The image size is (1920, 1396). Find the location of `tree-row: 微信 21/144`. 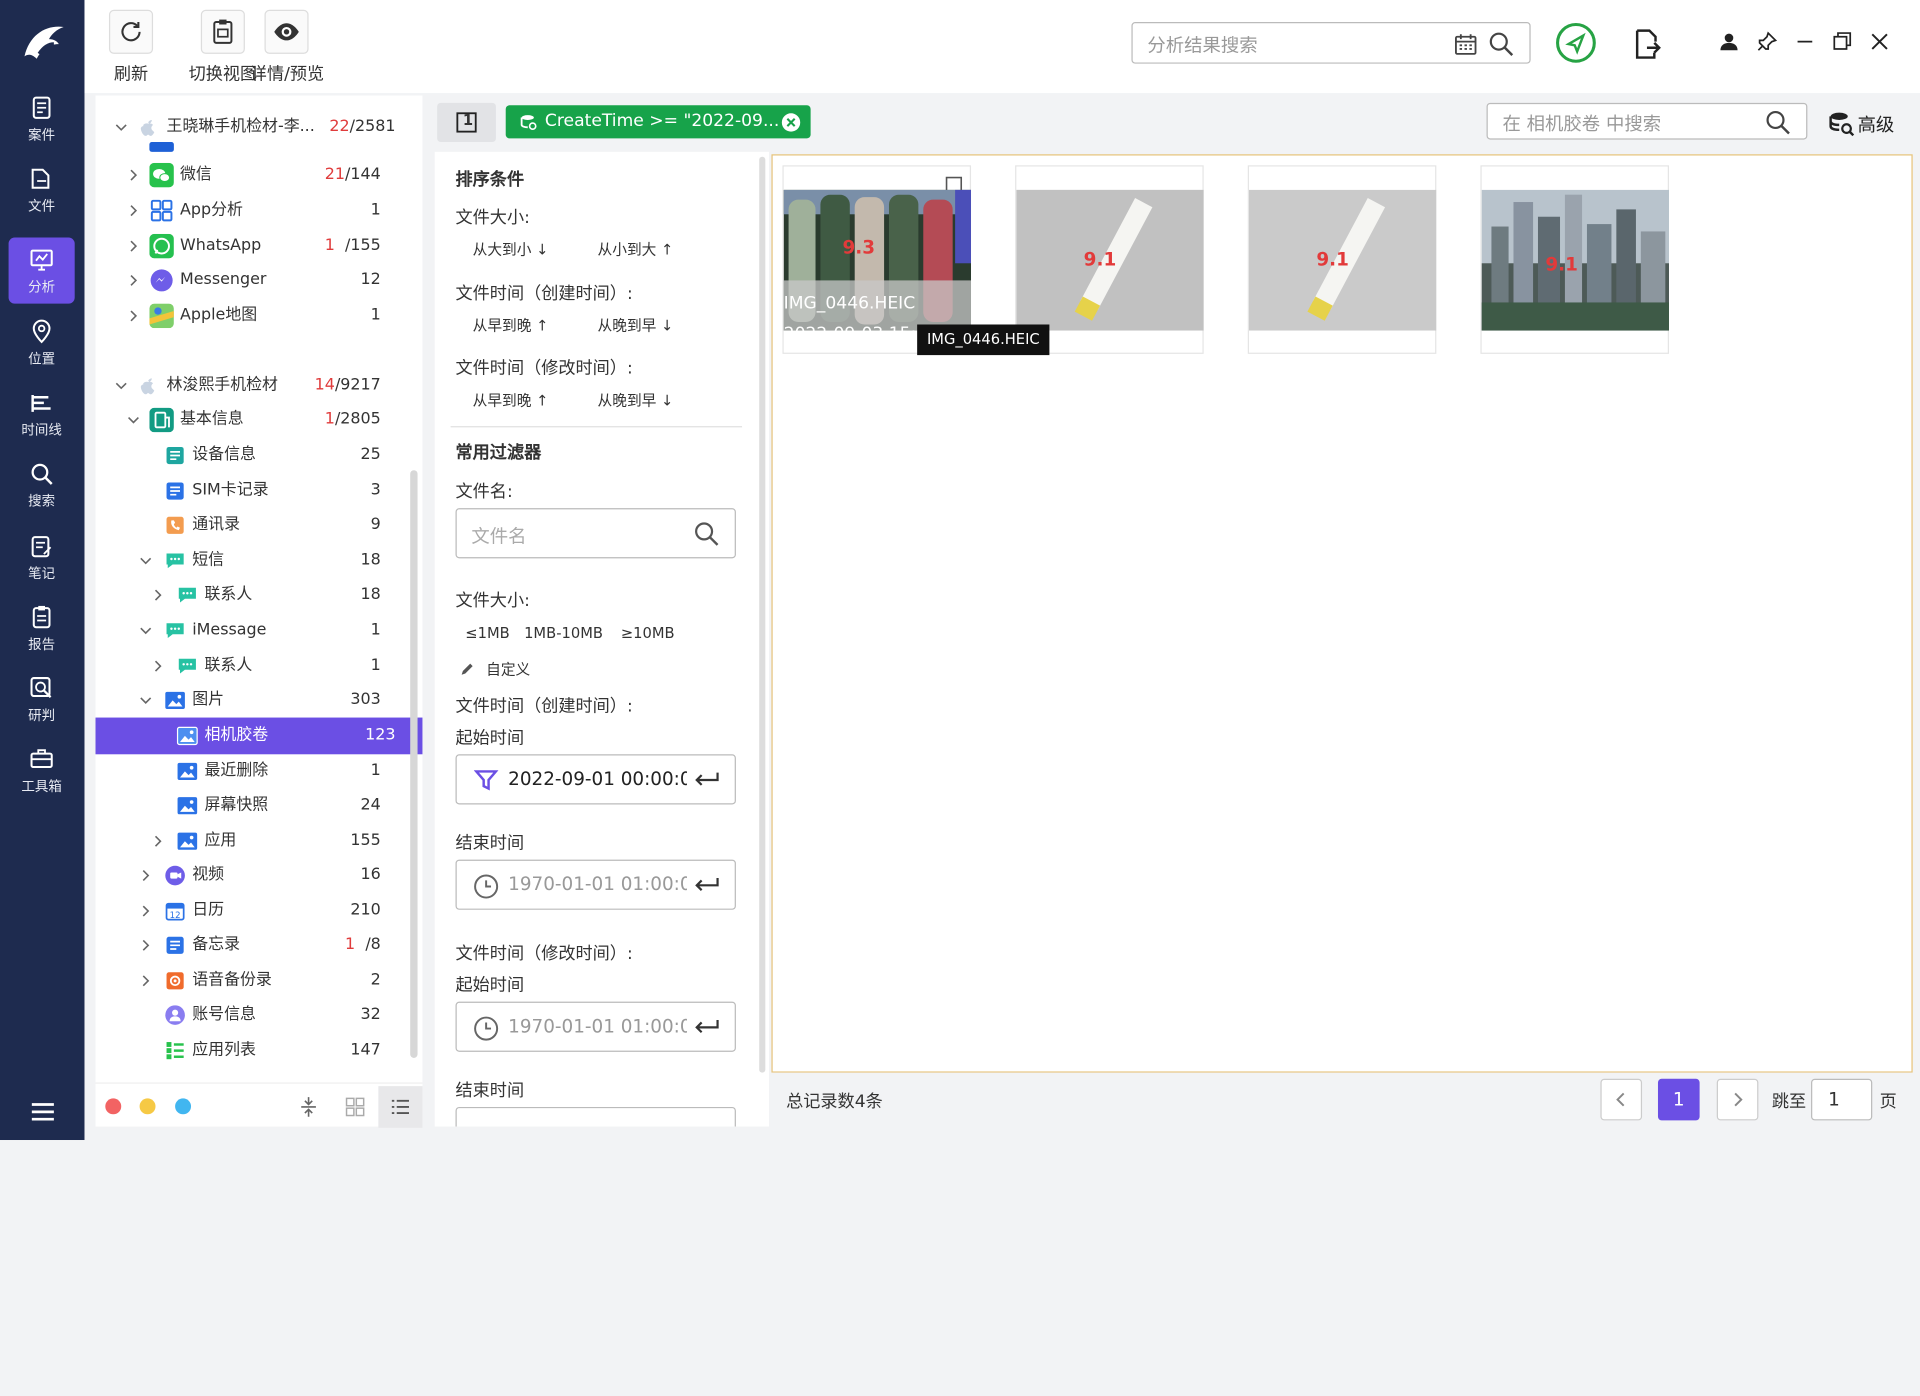

tree-row: 微信 21/144 is located at coordinates (259, 175).